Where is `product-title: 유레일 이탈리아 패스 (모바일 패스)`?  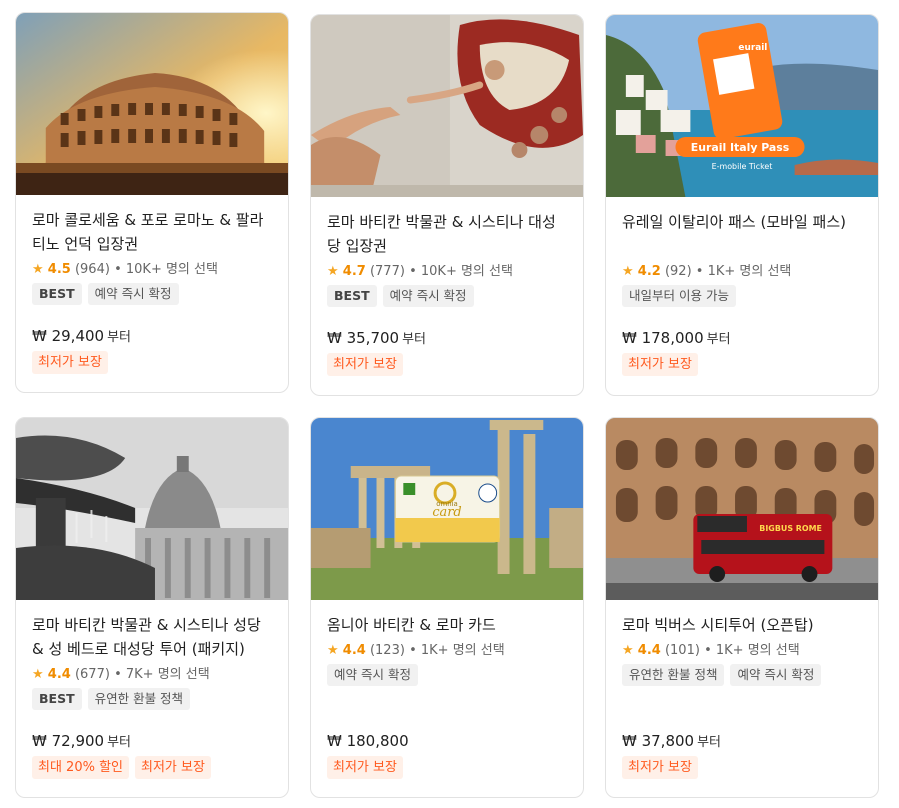
product-title: 유레일 이탈리아 패스 (모바일 패스) is located at coordinates (734, 222).